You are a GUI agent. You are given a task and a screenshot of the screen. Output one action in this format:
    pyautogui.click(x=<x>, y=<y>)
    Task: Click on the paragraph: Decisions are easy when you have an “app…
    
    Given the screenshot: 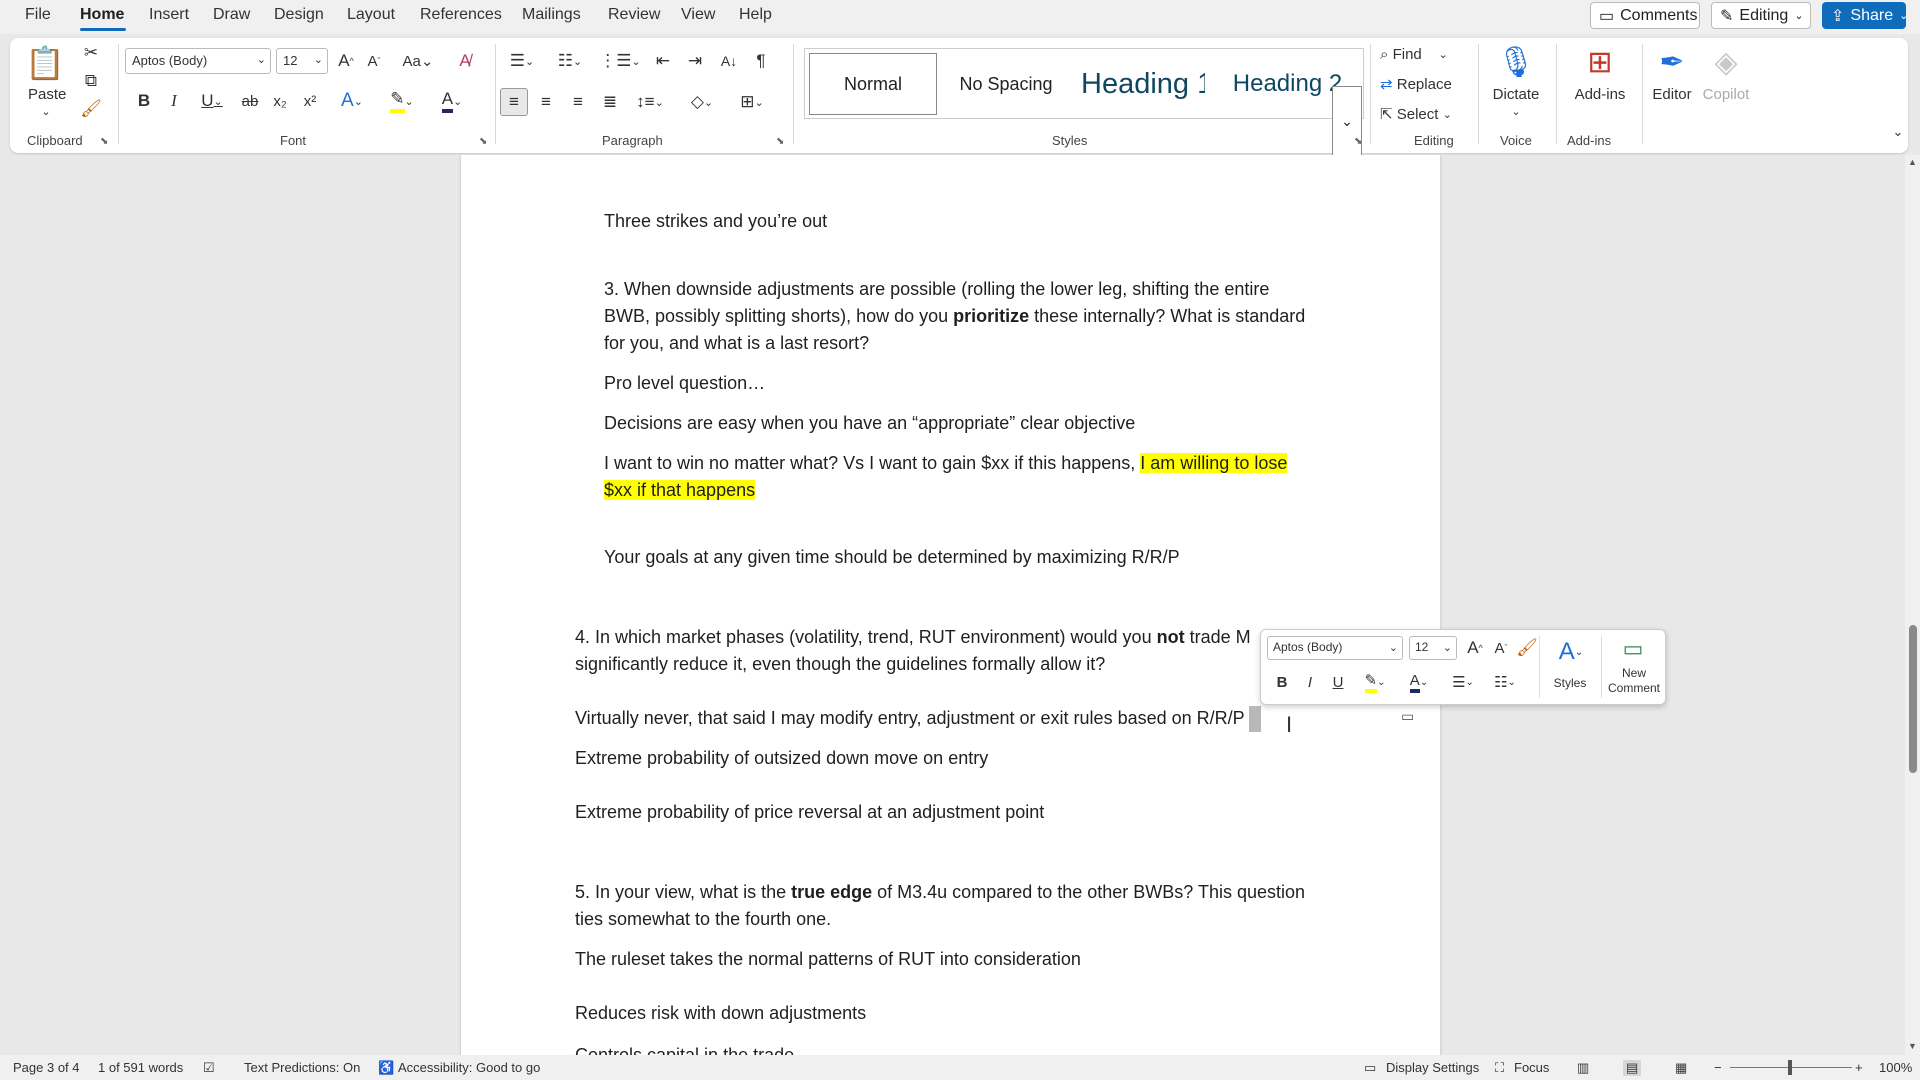 What is the action you would take?
    pyautogui.click(x=869, y=423)
    